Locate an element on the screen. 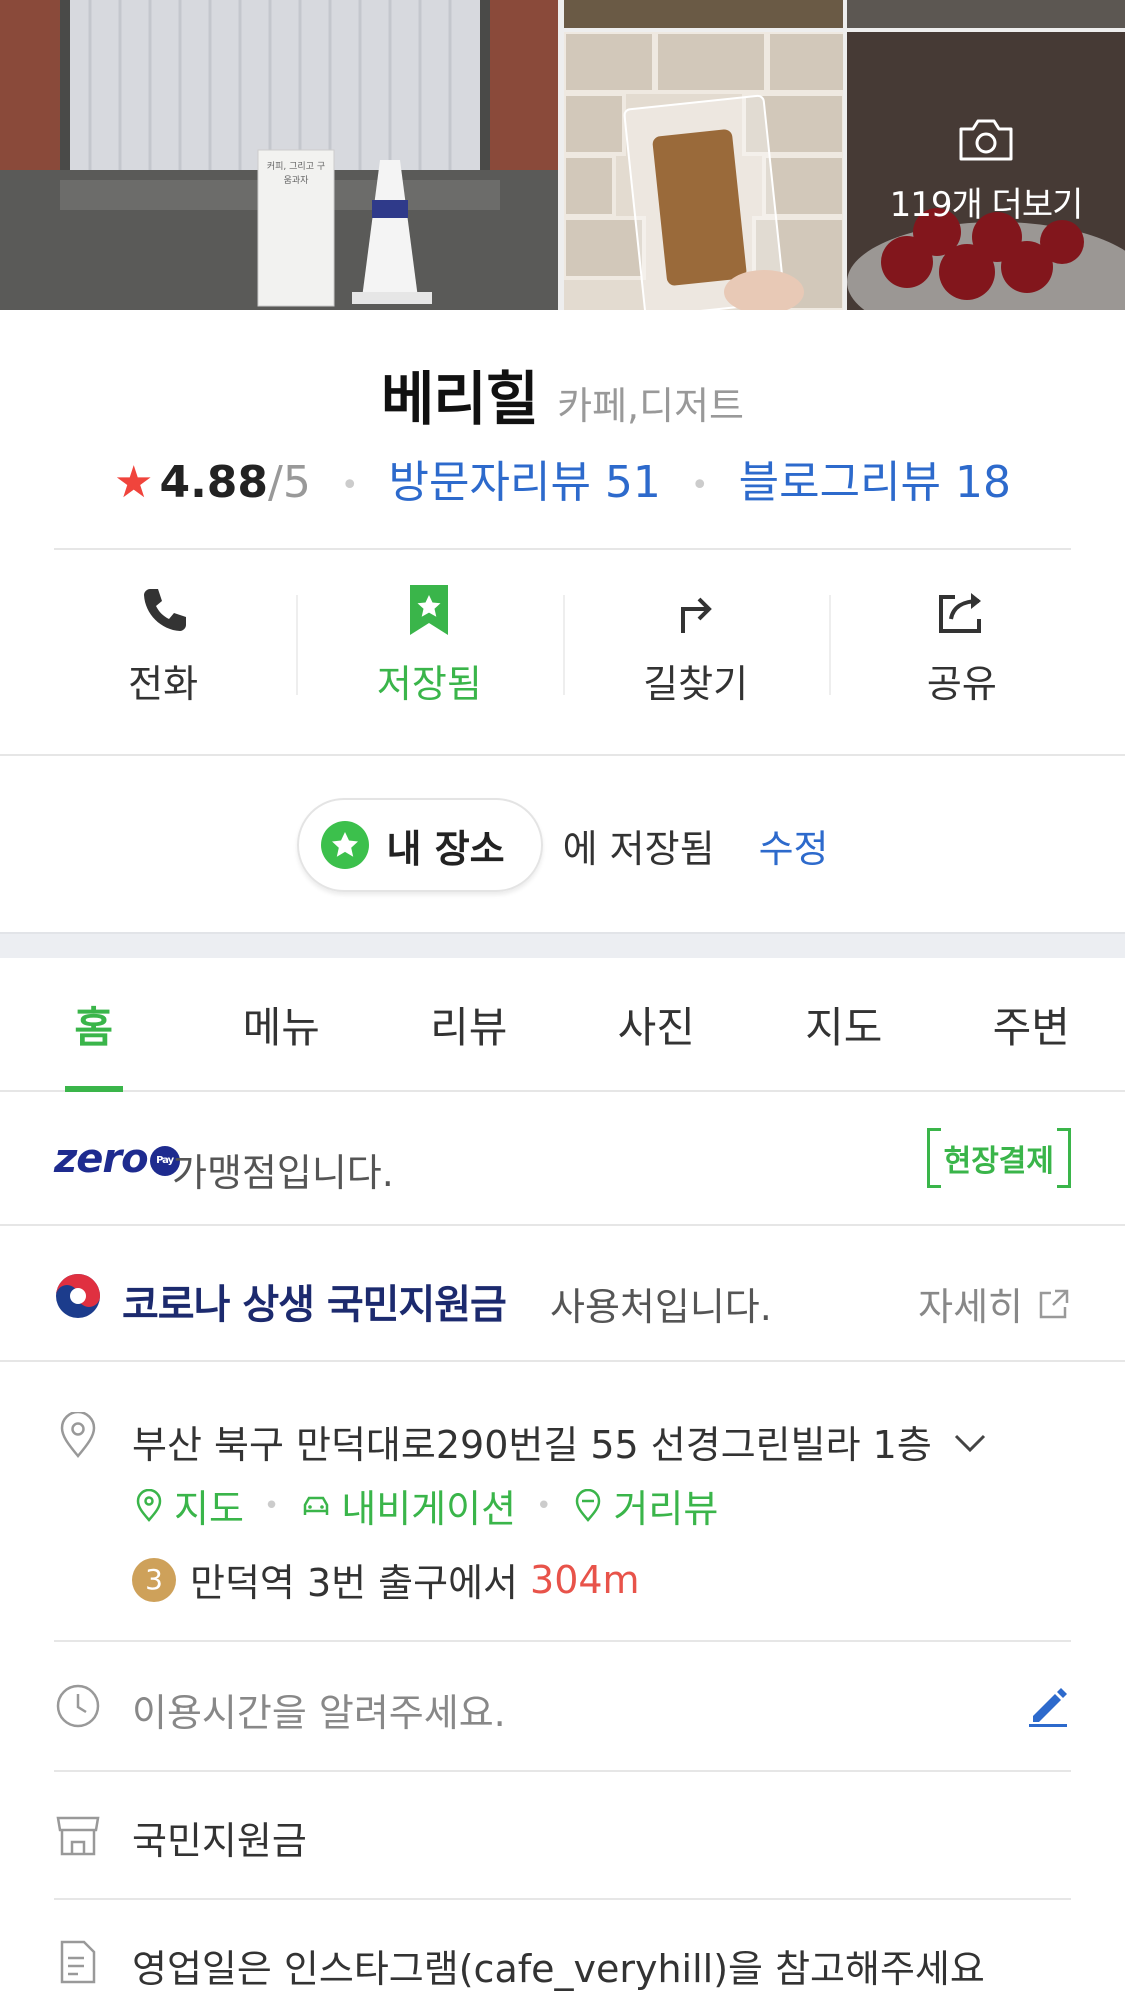 The height and width of the screenshot is (1997, 1125). saved-status-text: 에 저장됨 is located at coordinates (638, 848).